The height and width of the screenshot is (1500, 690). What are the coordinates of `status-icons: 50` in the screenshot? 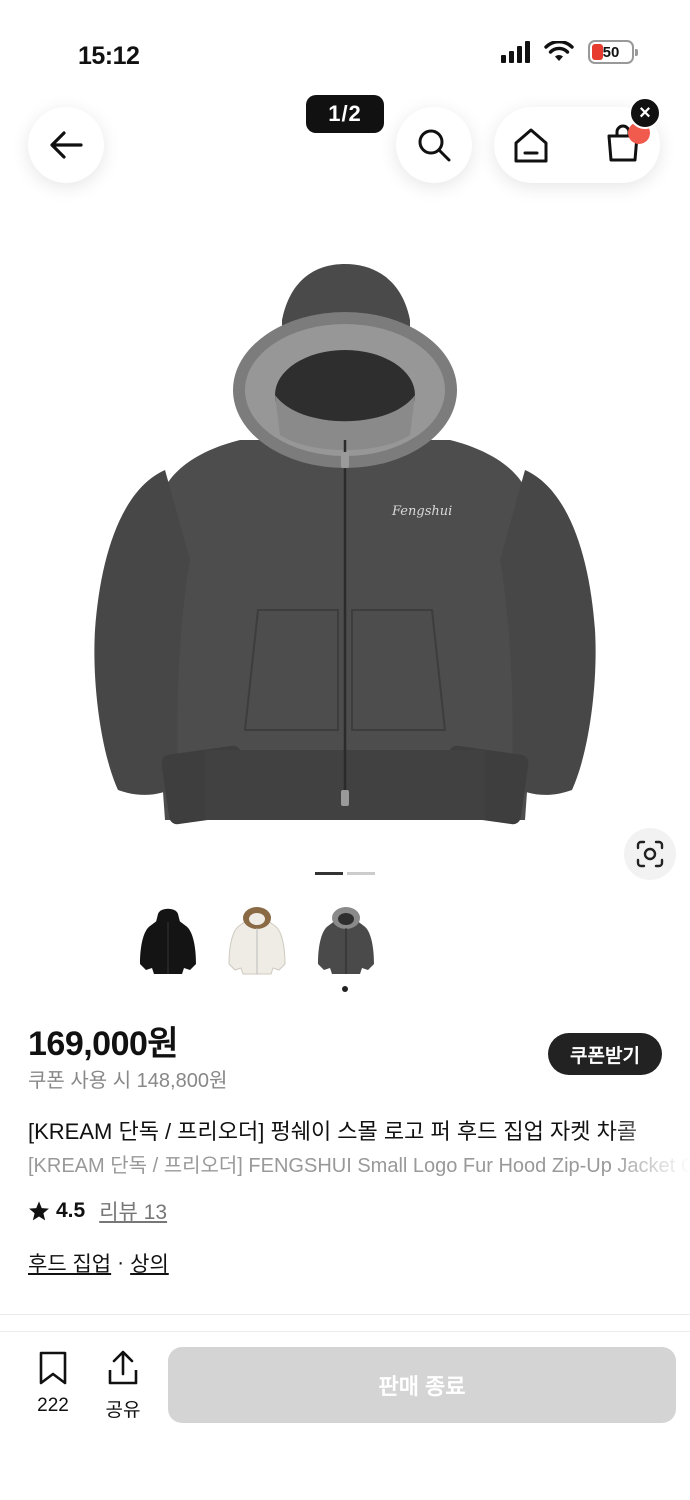 It's located at (569, 52).